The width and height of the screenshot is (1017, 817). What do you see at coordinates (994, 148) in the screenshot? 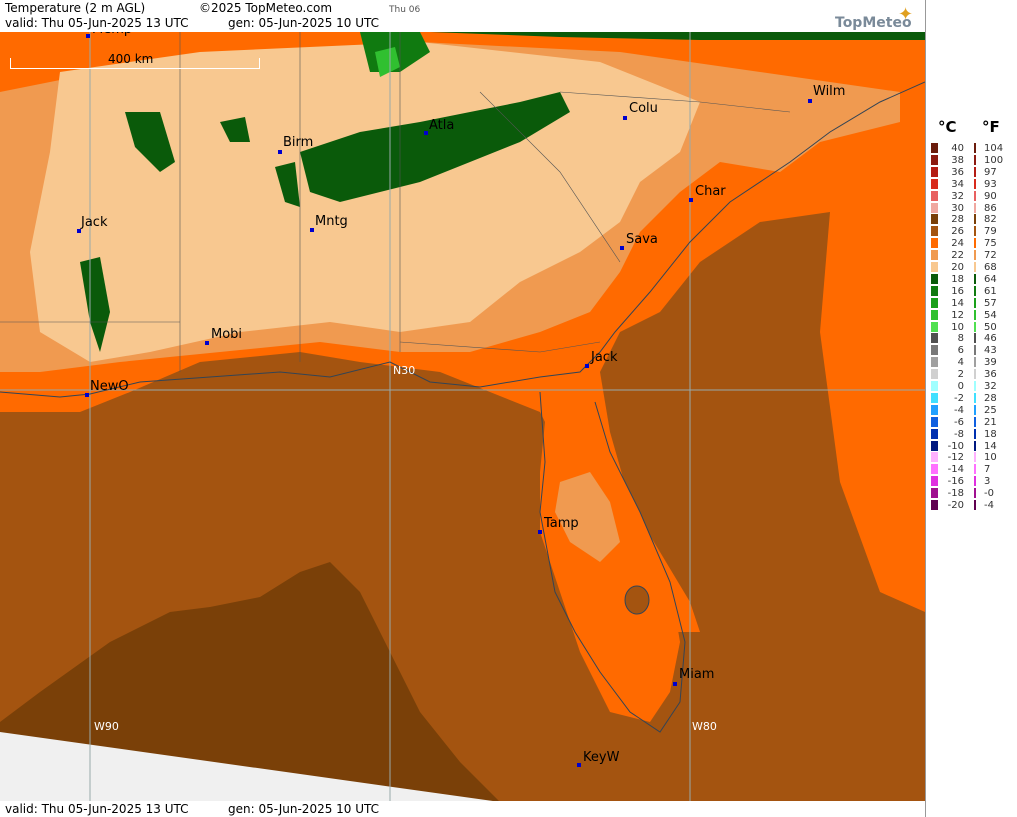
I see `legend-fahrenheit-value: 104` at bounding box center [994, 148].